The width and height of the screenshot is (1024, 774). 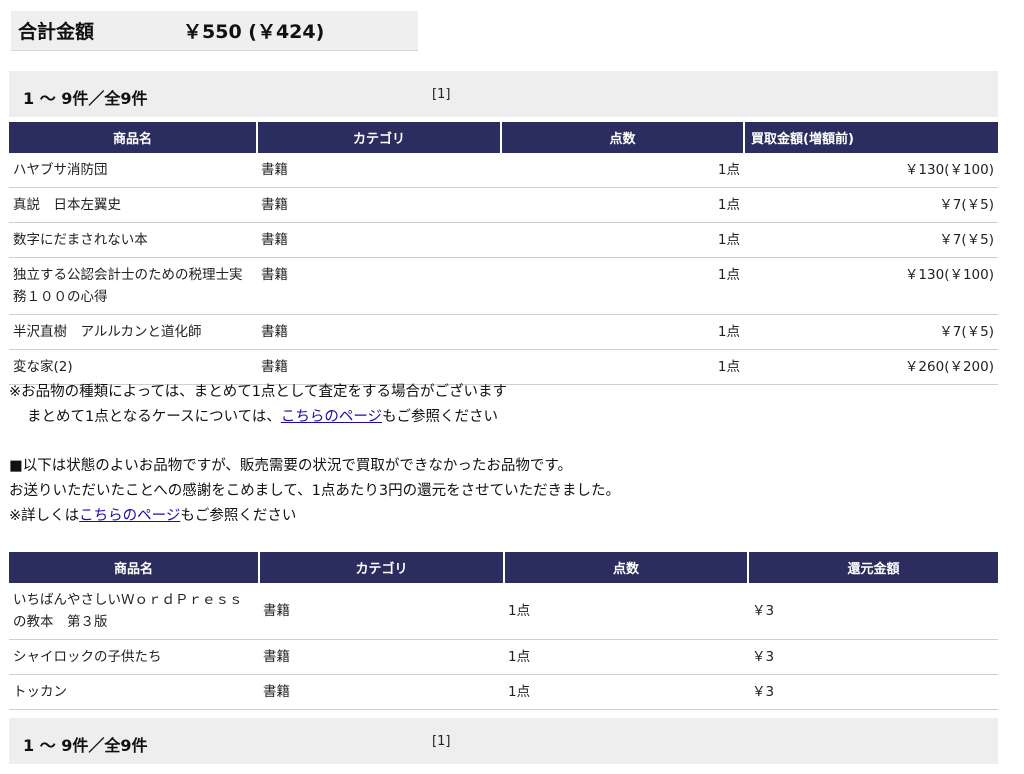 I want to click on table-row: 半沢直樹 アルルカンと道化師 書籍 1点 ￥7(￥5), so click(x=503, y=332).